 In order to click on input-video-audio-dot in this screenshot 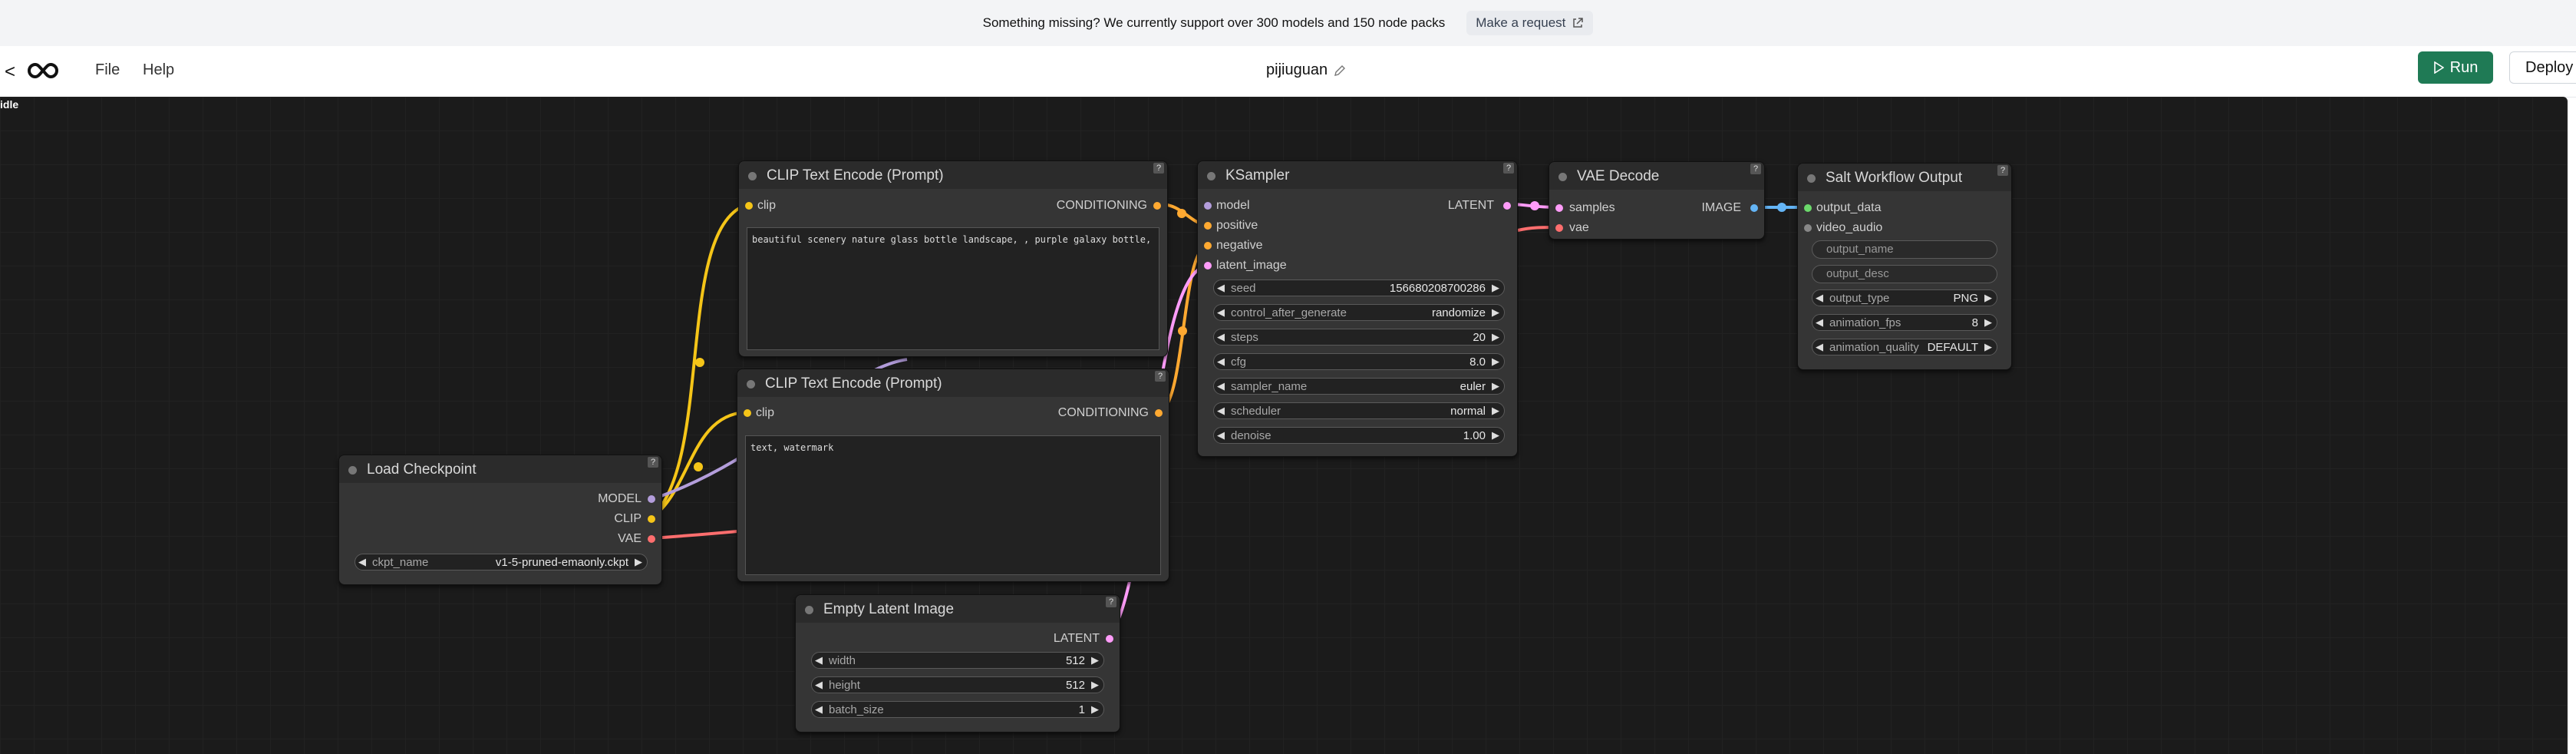, I will do `click(1808, 228)`.